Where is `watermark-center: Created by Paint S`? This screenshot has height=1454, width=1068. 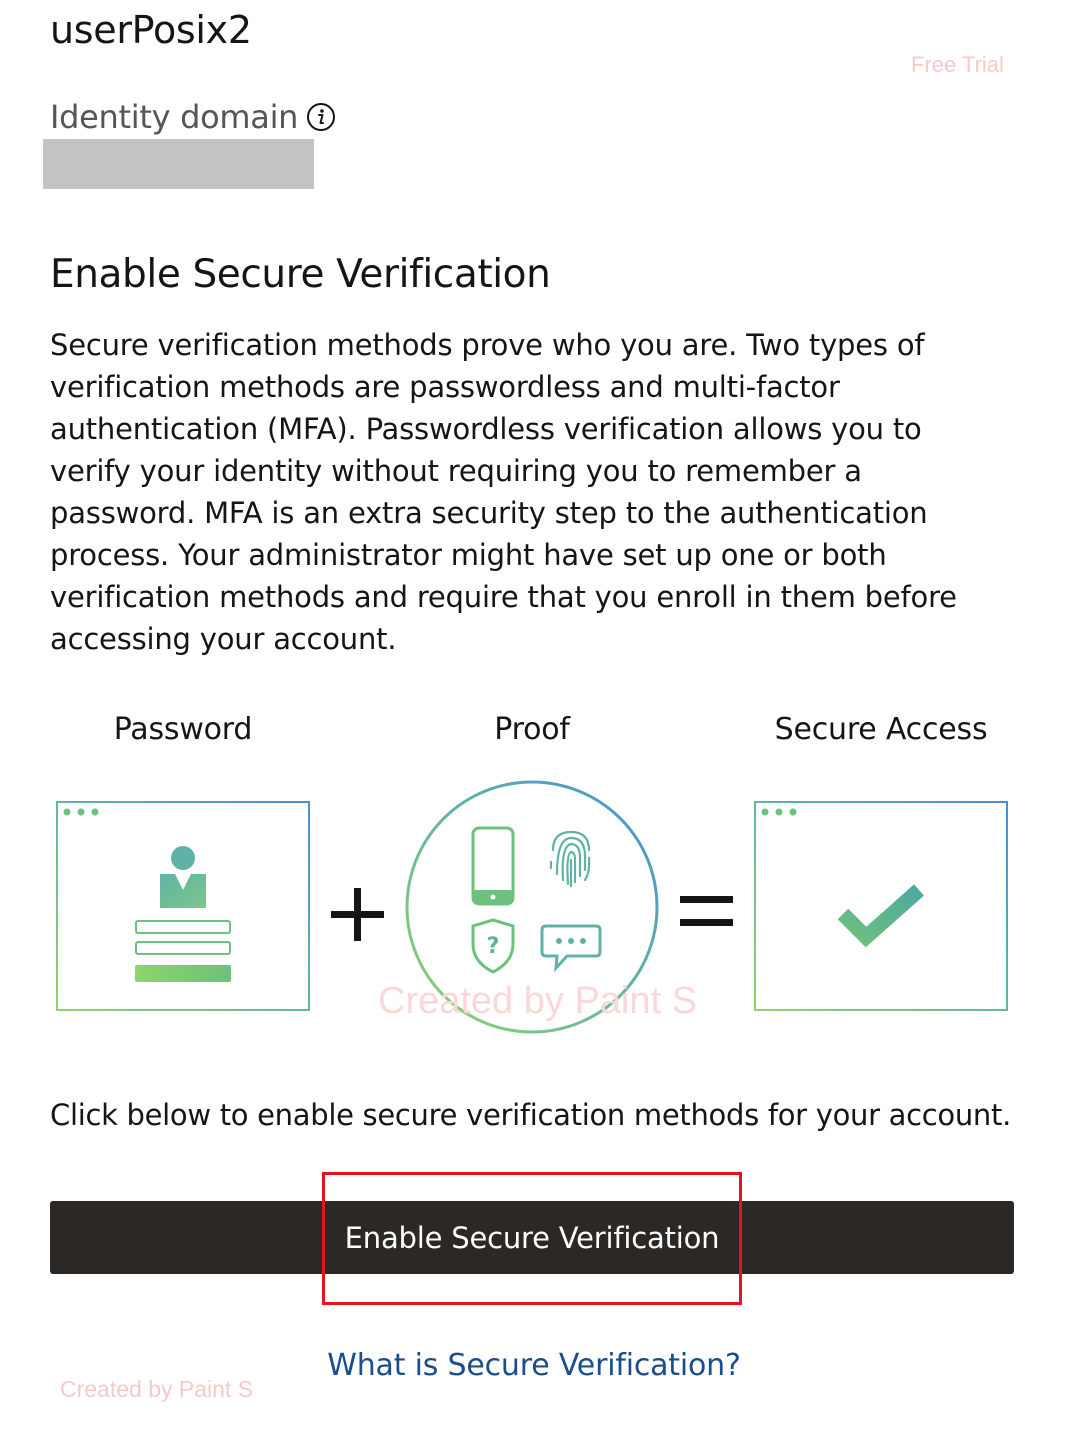
watermark-center: Created by Paint S is located at coordinates (537, 1001).